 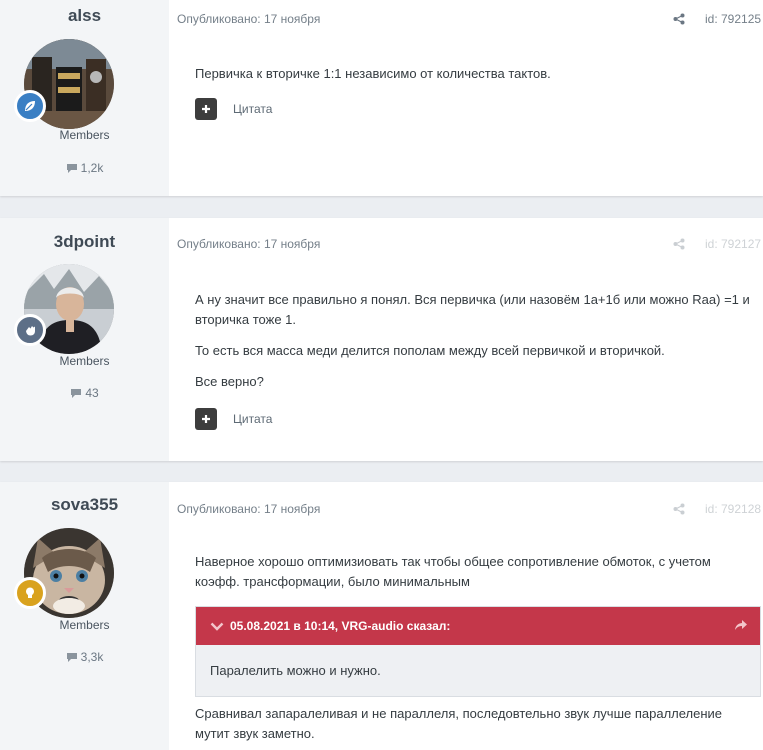 What do you see at coordinates (84, 168) in the screenshot?
I see `post-count: 1,2k` at bounding box center [84, 168].